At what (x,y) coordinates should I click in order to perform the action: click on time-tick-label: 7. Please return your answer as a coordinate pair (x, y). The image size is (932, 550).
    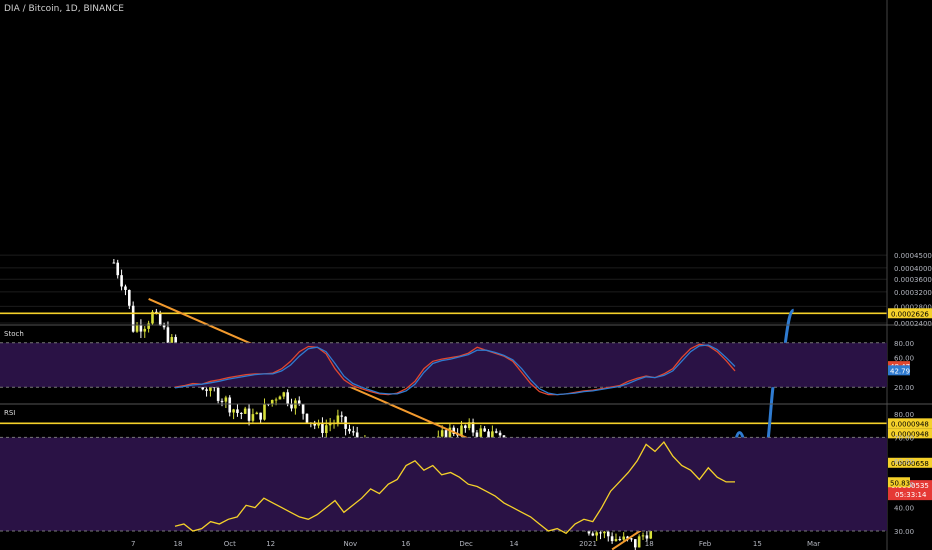
    Looking at the image, I should click on (133, 544).